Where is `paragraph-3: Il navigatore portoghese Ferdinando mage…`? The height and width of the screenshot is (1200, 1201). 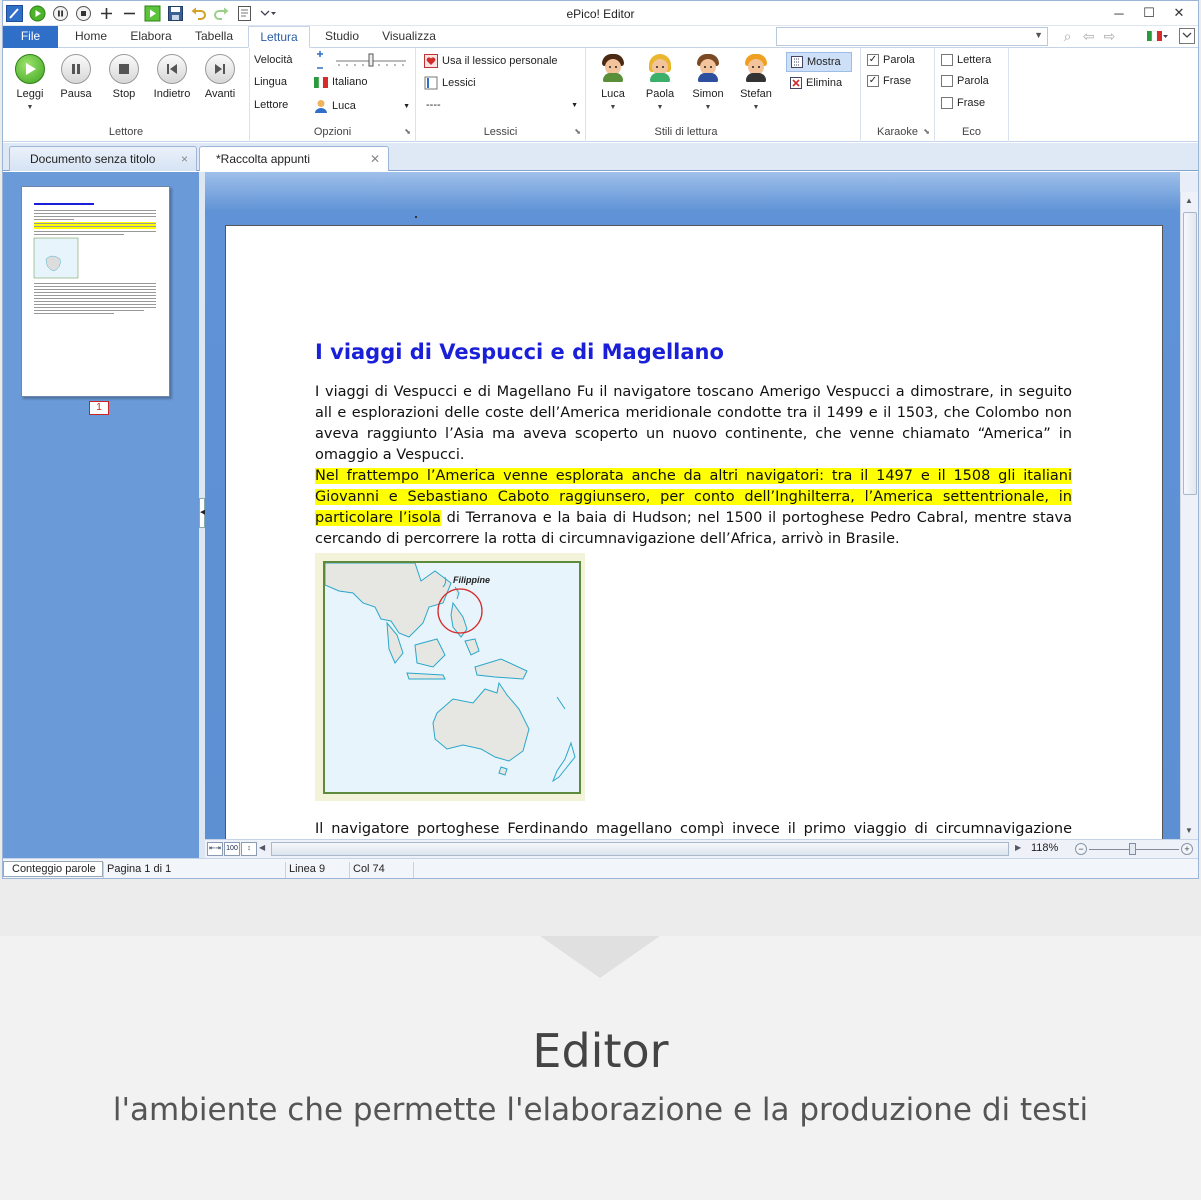
paragraph-3: Il navigatore portoghese Ferdinando mage… is located at coordinates (693, 829).